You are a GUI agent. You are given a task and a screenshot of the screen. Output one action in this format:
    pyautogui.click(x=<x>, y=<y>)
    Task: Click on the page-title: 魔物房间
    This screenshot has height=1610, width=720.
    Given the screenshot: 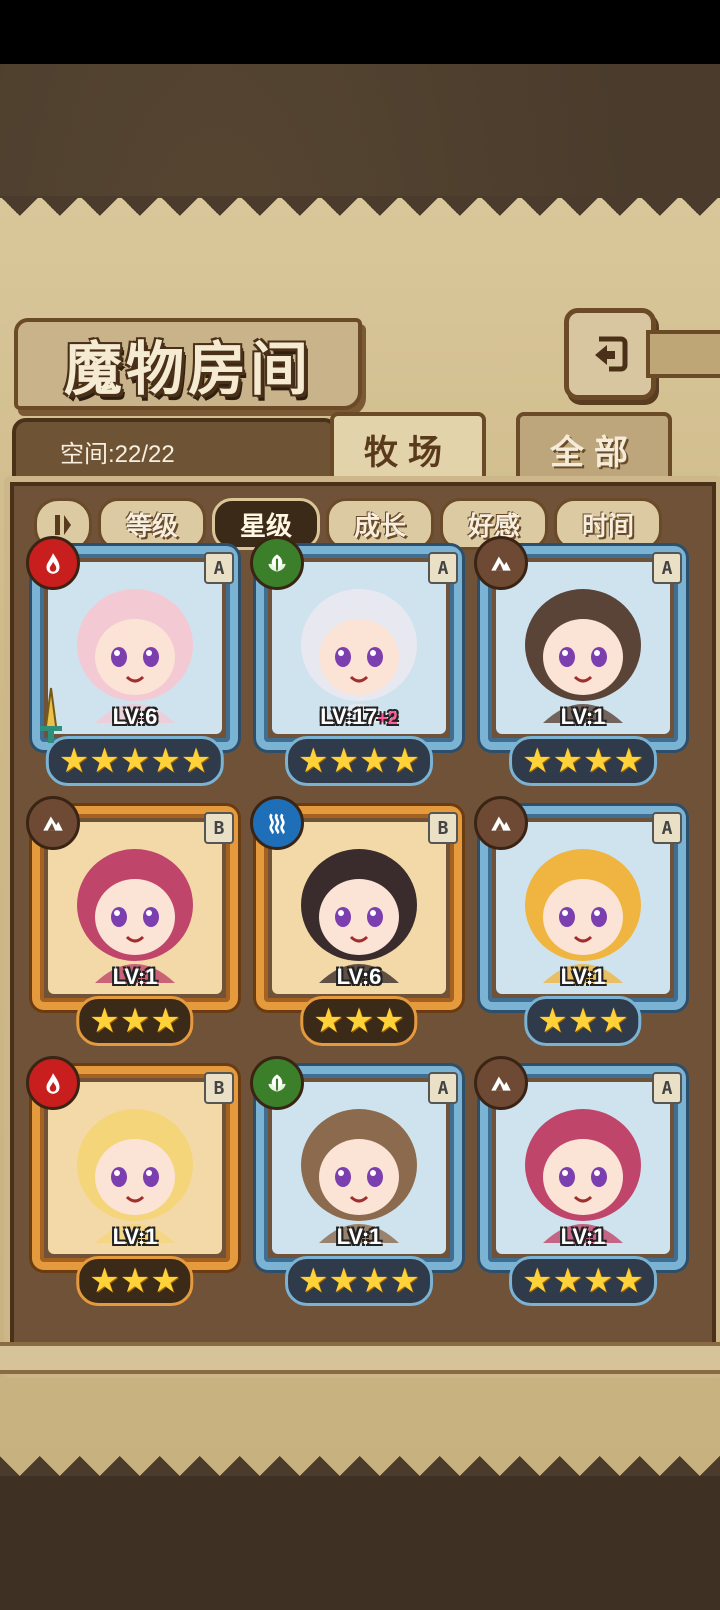 What is the action you would take?
    pyautogui.click(x=187, y=369)
    